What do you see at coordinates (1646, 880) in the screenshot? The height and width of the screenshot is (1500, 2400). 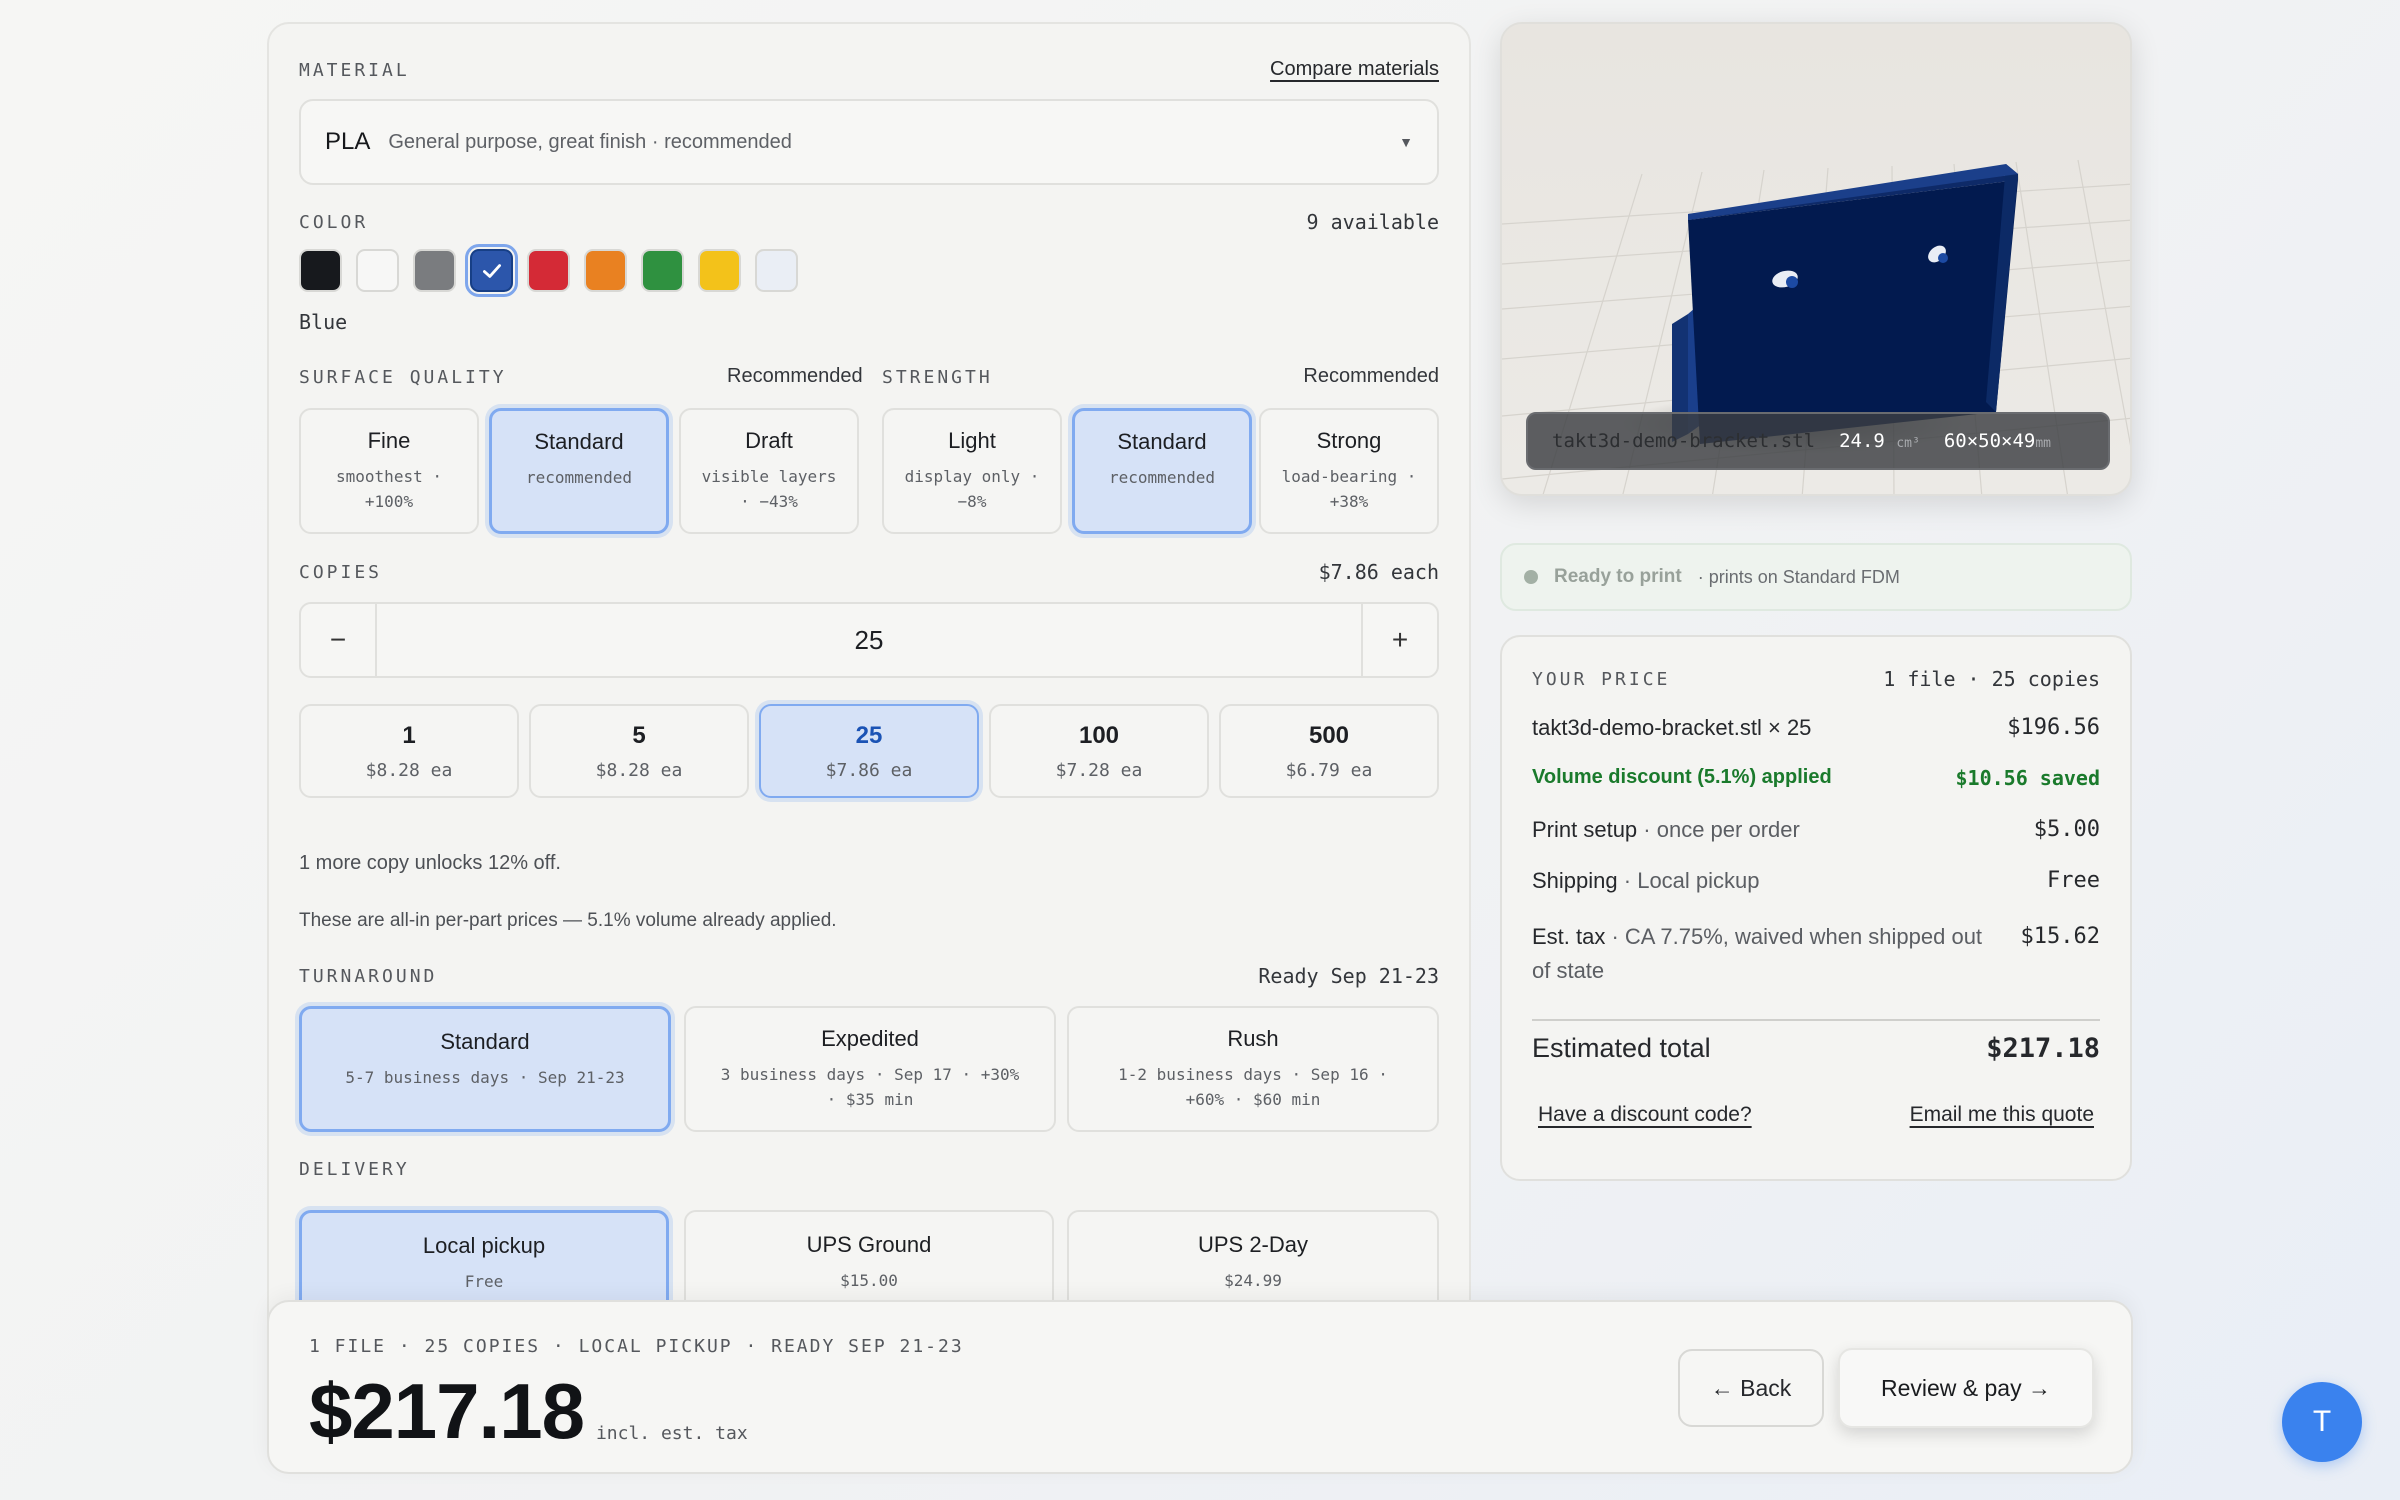 I see `shipping-label: Shipping · Local pickup` at bounding box center [1646, 880].